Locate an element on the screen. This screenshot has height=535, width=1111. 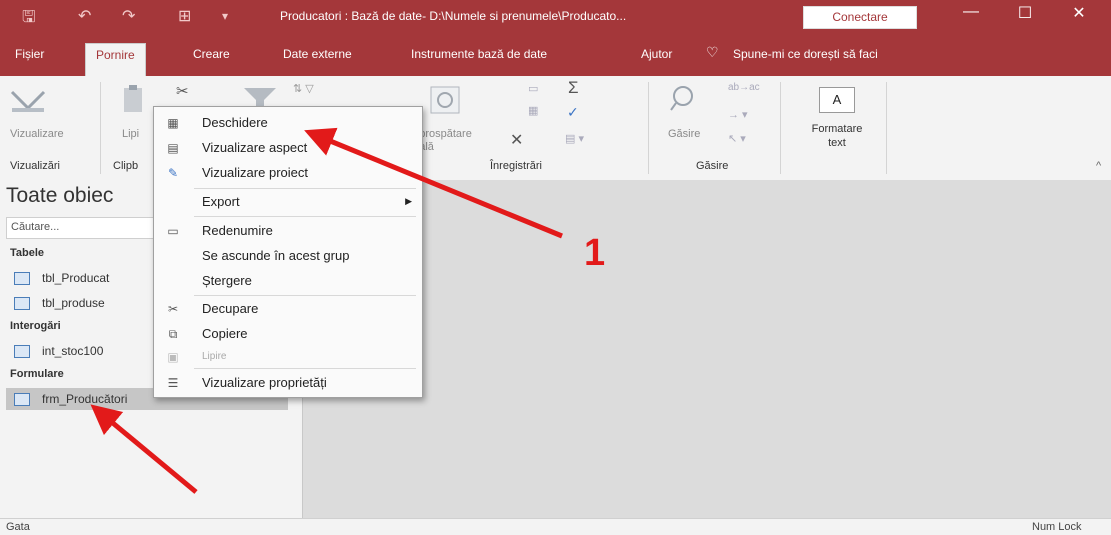
annotation-step-number: 1 is located at coordinates (595, 253).